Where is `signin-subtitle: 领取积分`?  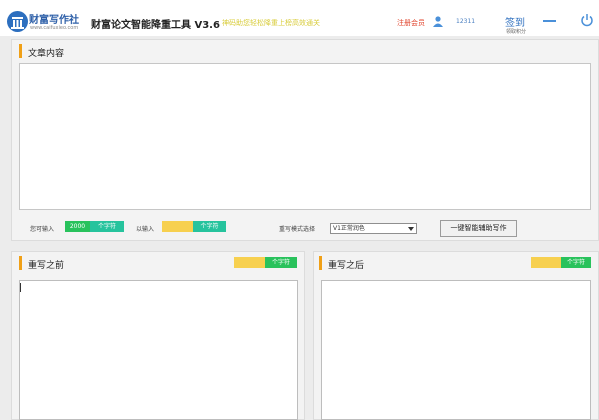 signin-subtitle: 领取积分 is located at coordinates (516, 32).